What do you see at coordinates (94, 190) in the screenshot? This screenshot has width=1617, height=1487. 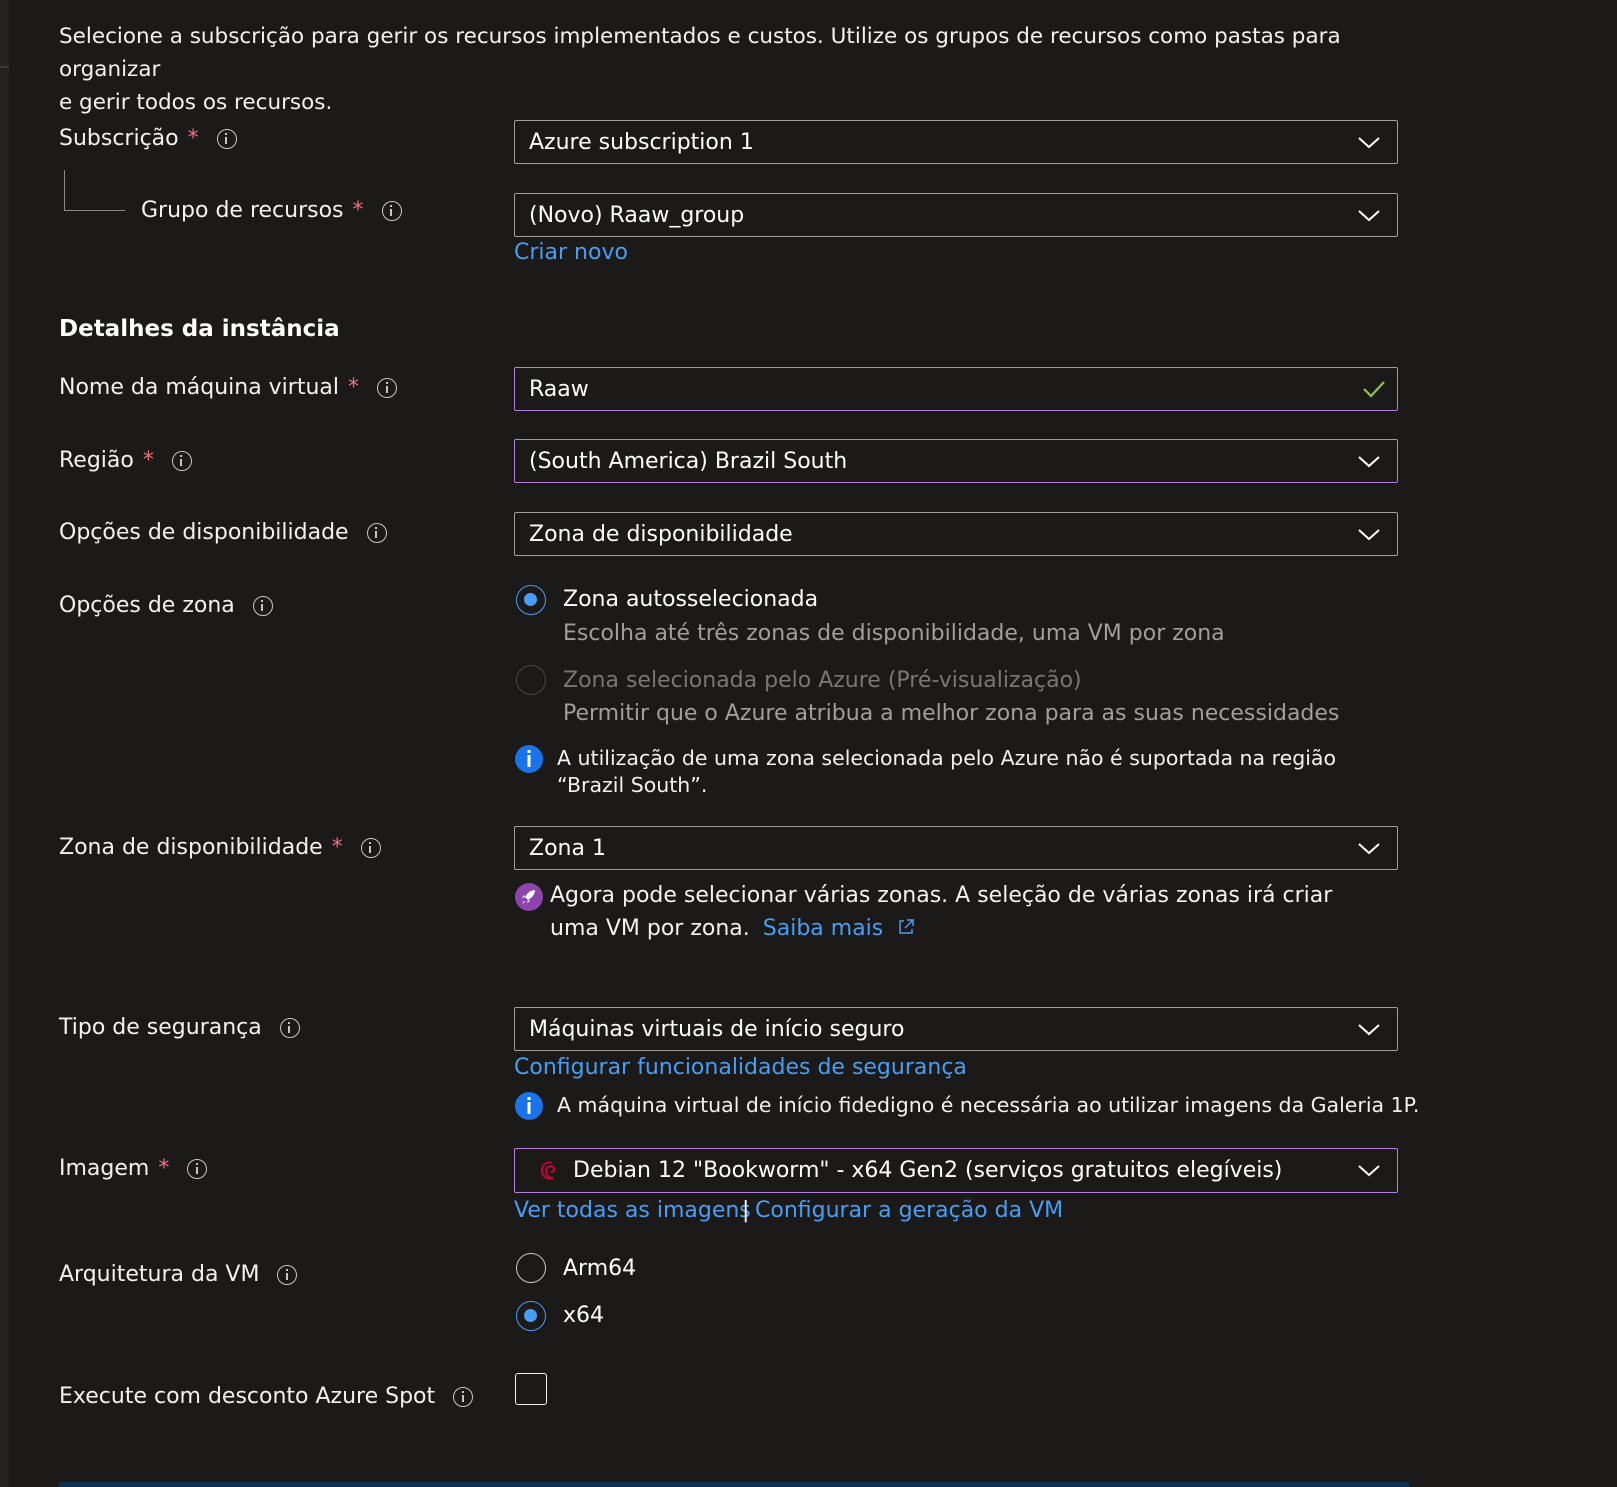 I see `hierarchy-connector` at bounding box center [94, 190].